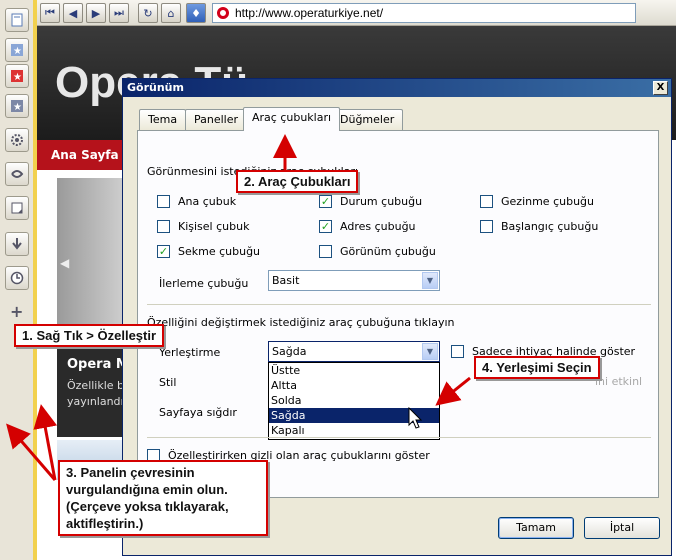  What do you see at coordinates (147, 489) in the screenshot?
I see `annotation-step3-line2: vurgulandığına emin olun.` at bounding box center [147, 489].